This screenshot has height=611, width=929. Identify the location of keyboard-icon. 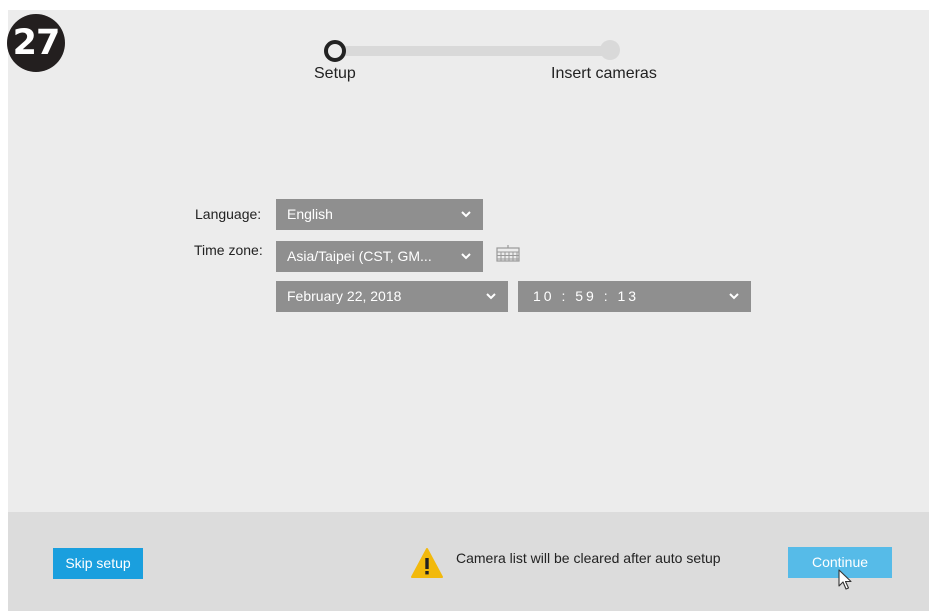
(509, 254).